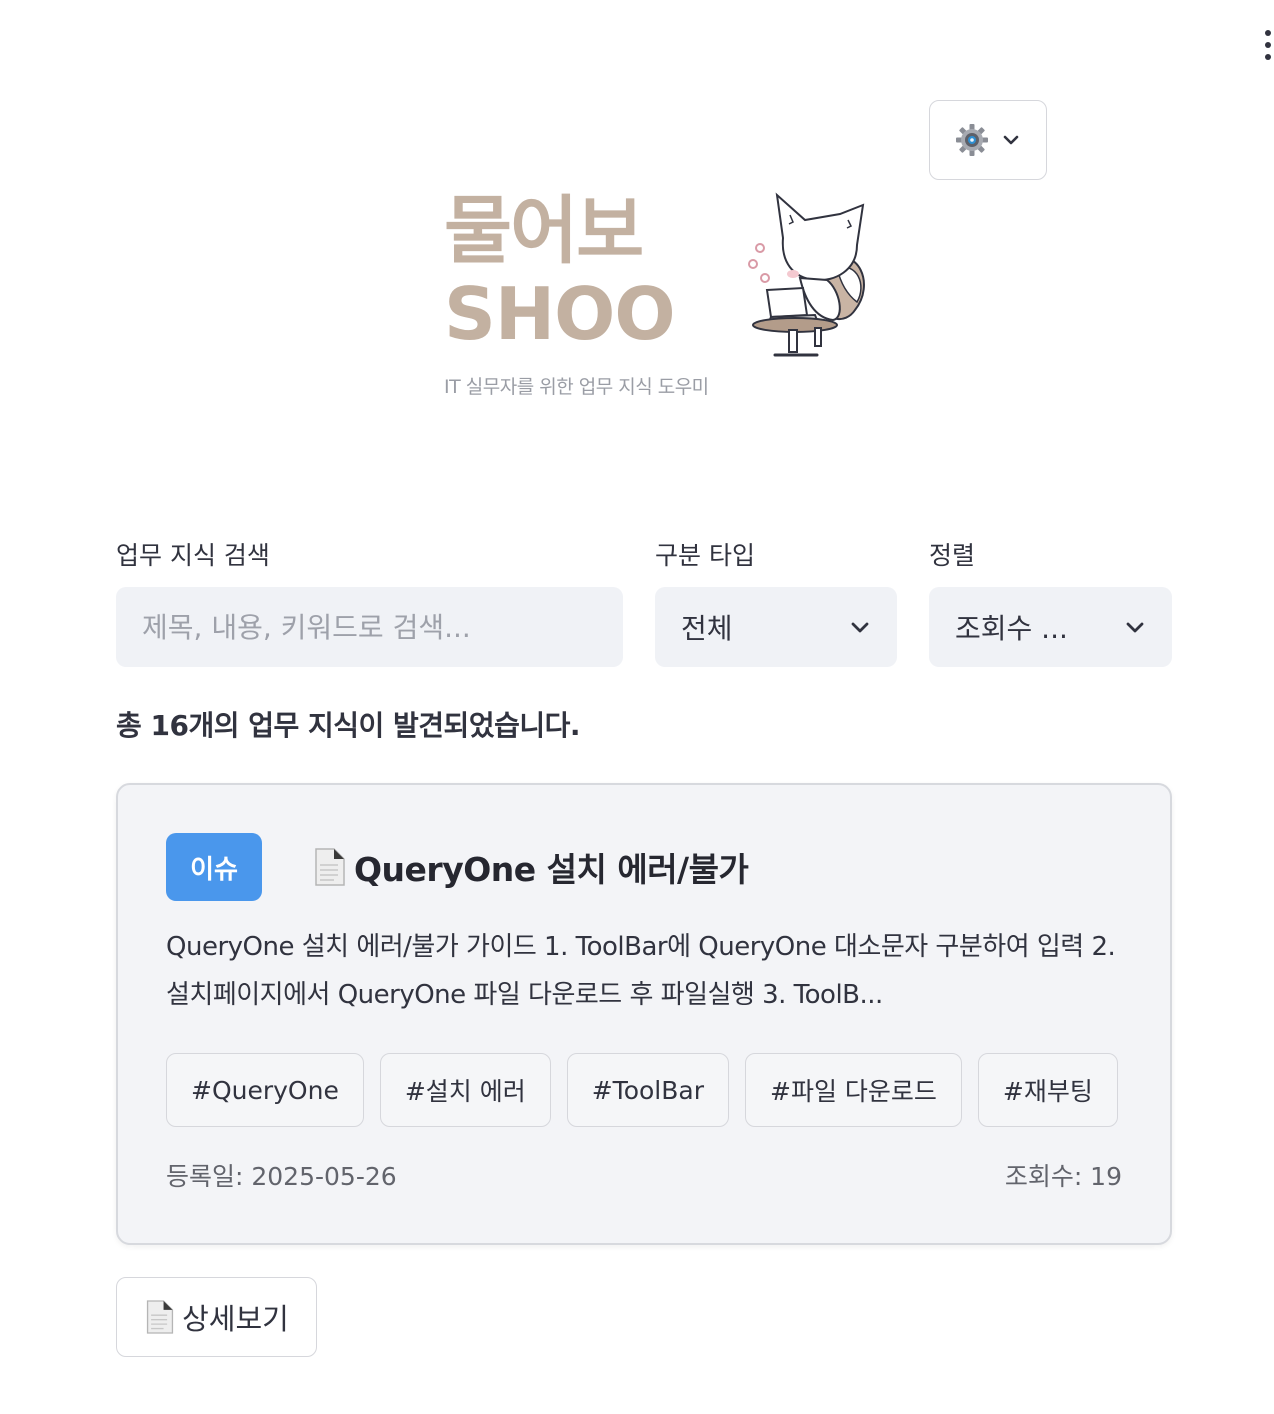  What do you see at coordinates (348, 725) in the screenshot?
I see `results-summary: 총 16개의 업무 지식이 발견되었습니다.` at bounding box center [348, 725].